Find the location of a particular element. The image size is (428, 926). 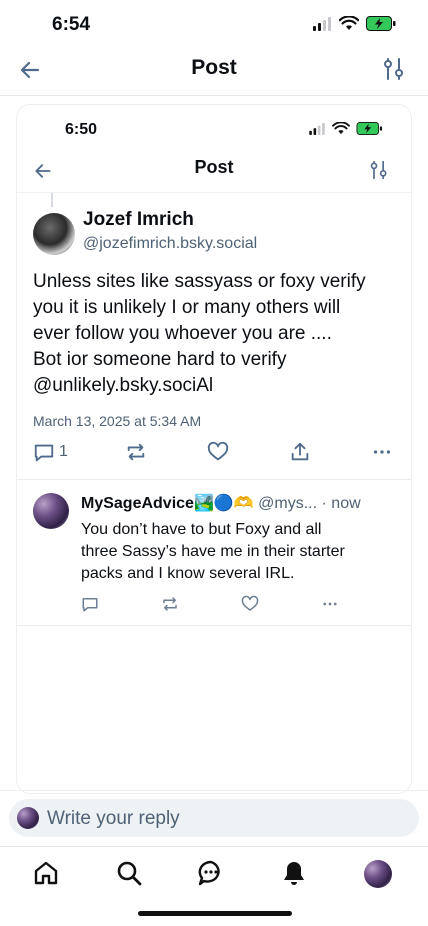

reply-composer: Write your reply is located at coordinates (214, 818).